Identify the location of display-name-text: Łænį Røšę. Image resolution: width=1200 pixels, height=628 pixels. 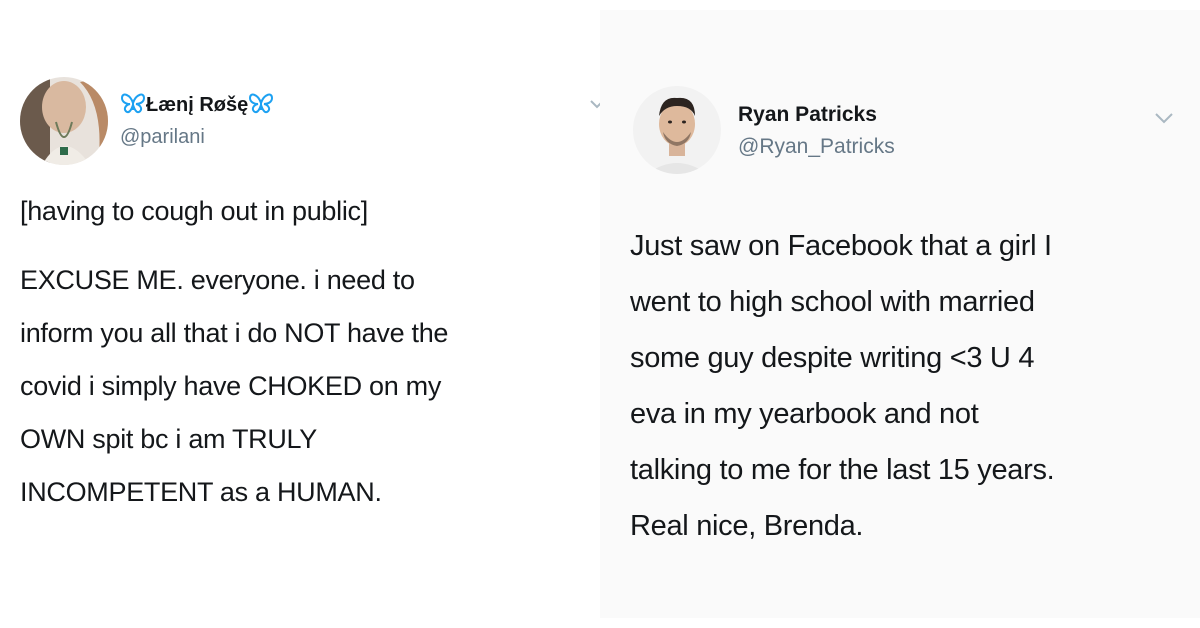
(197, 105).